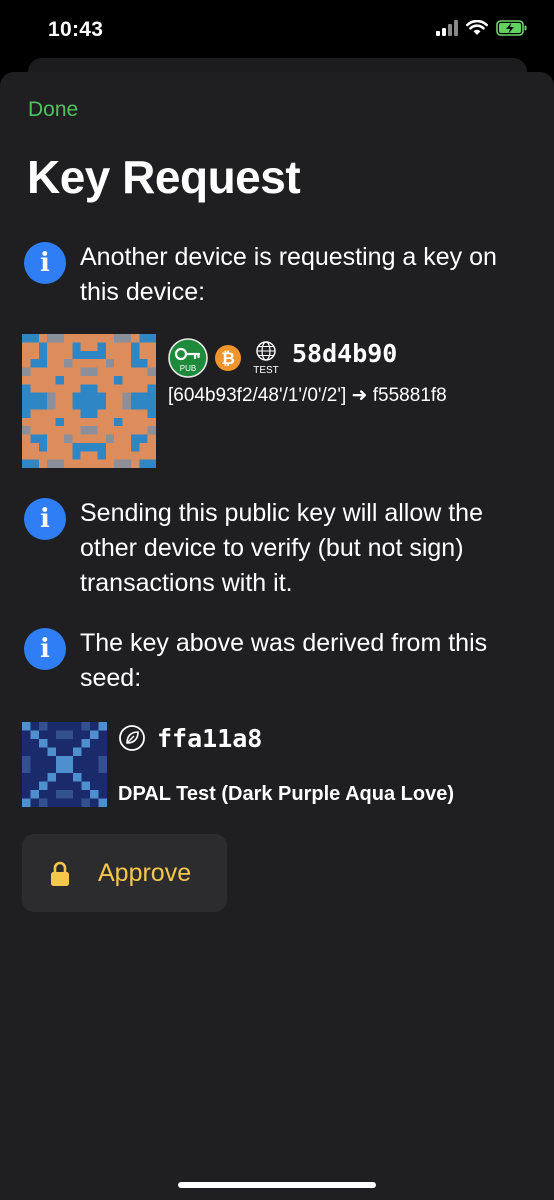 Image resolution: width=554 pixels, height=1200 pixels. I want to click on status-time: 10:43, so click(76, 29).